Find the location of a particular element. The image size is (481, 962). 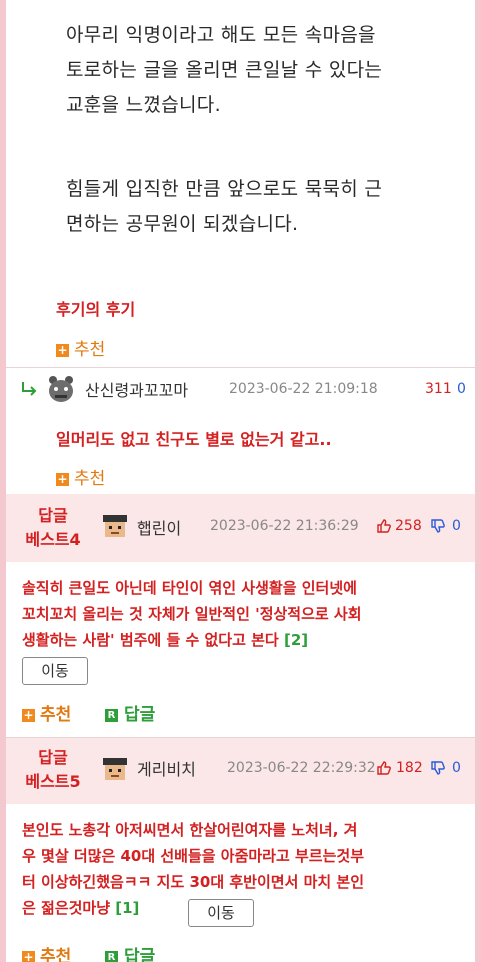

comment-nickname: 햅린이 is located at coordinates (159, 527).